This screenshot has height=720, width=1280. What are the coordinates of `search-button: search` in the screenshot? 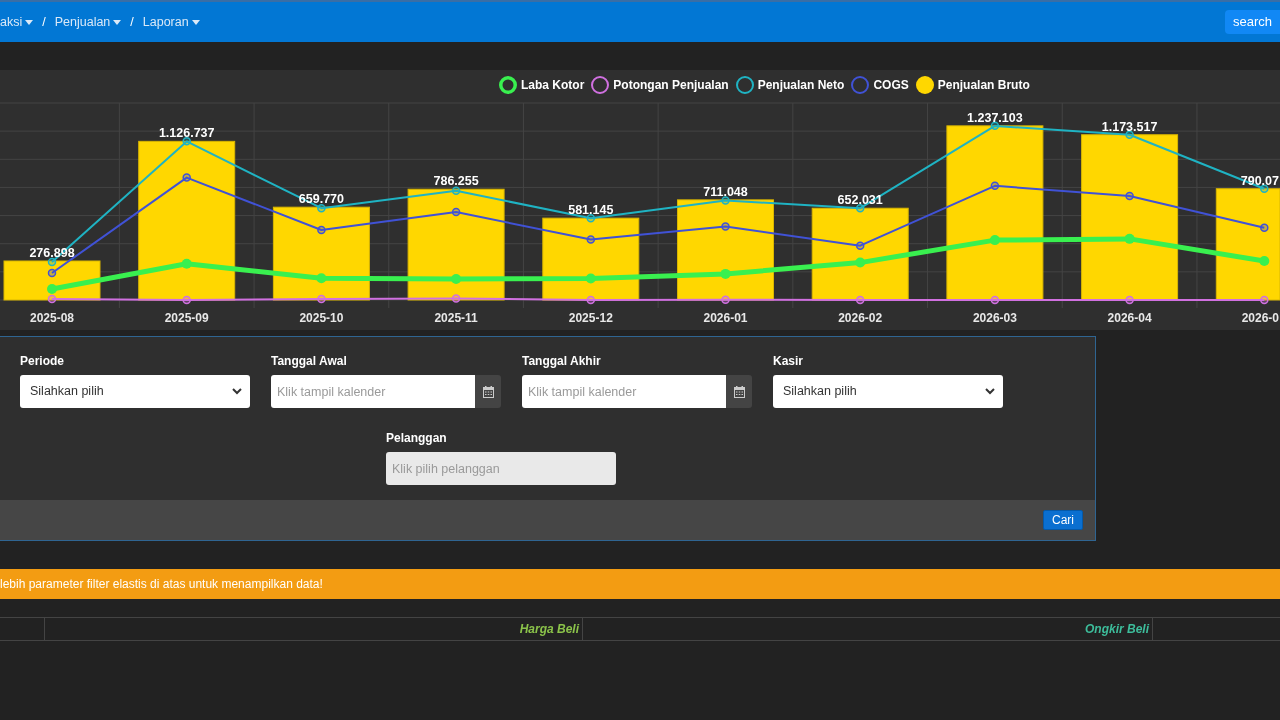 It's located at (1252, 22).